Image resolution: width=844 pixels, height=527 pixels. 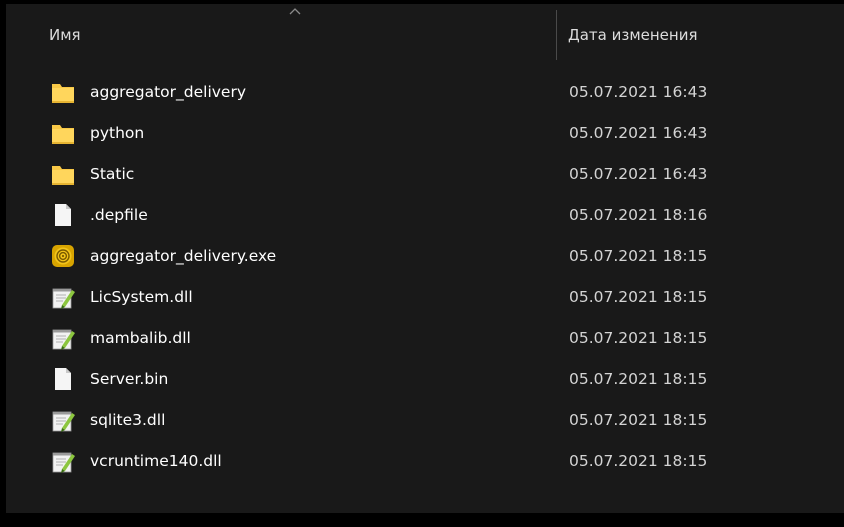 I want to click on file-name: mambalib.dll, so click(x=140, y=338).